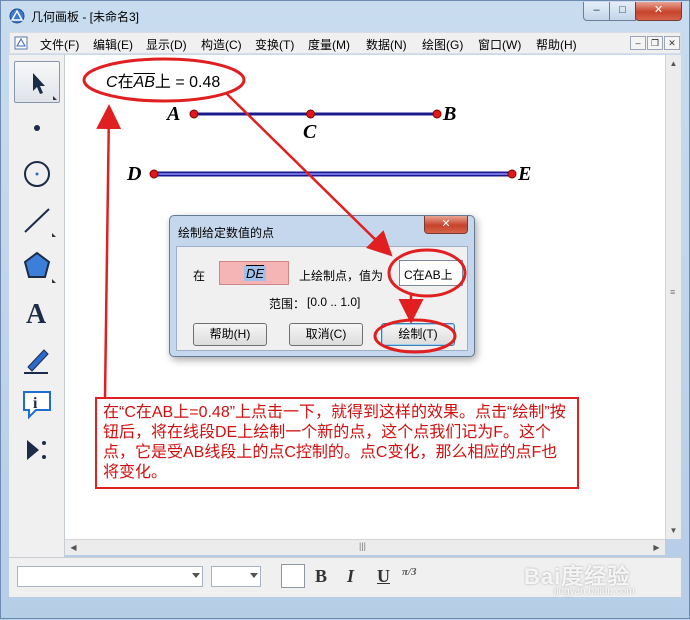  Describe the element at coordinates (109, 251) in the screenshot. I see `arrow-note-to-measurement` at that location.